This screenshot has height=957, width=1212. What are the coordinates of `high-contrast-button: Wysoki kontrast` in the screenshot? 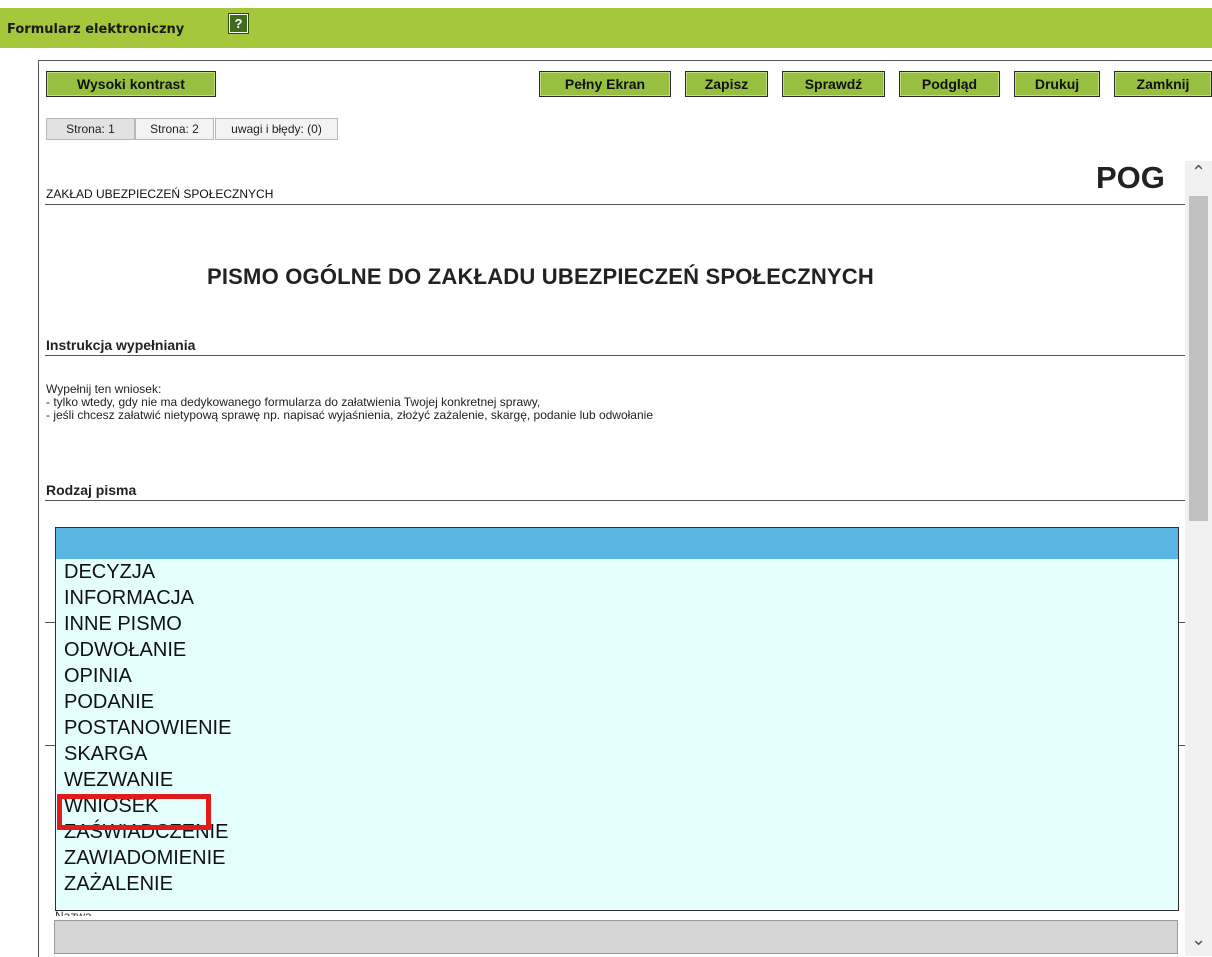 It's located at (131, 84).